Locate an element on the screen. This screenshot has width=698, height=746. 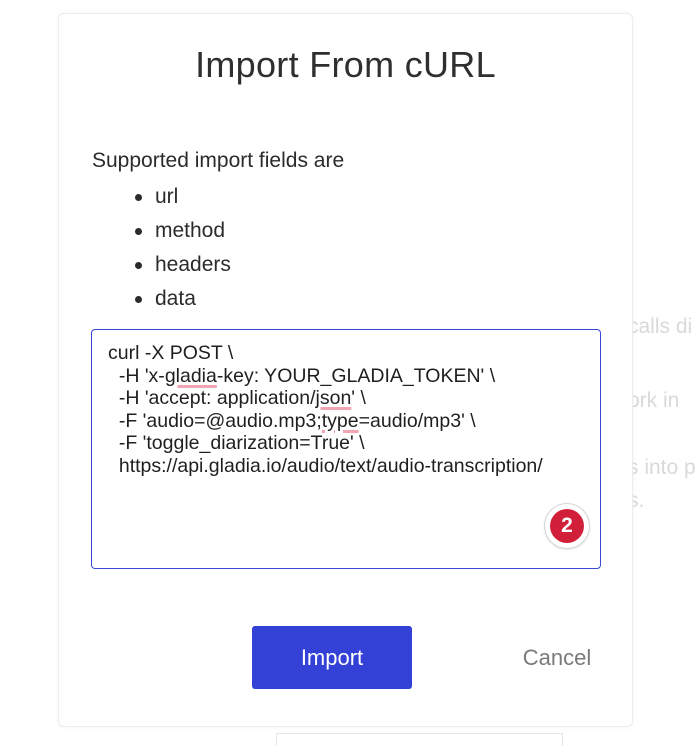
curl-line: -F 'audio=@audio.mp3;type=audio/mp3' \ is located at coordinates (292, 421).